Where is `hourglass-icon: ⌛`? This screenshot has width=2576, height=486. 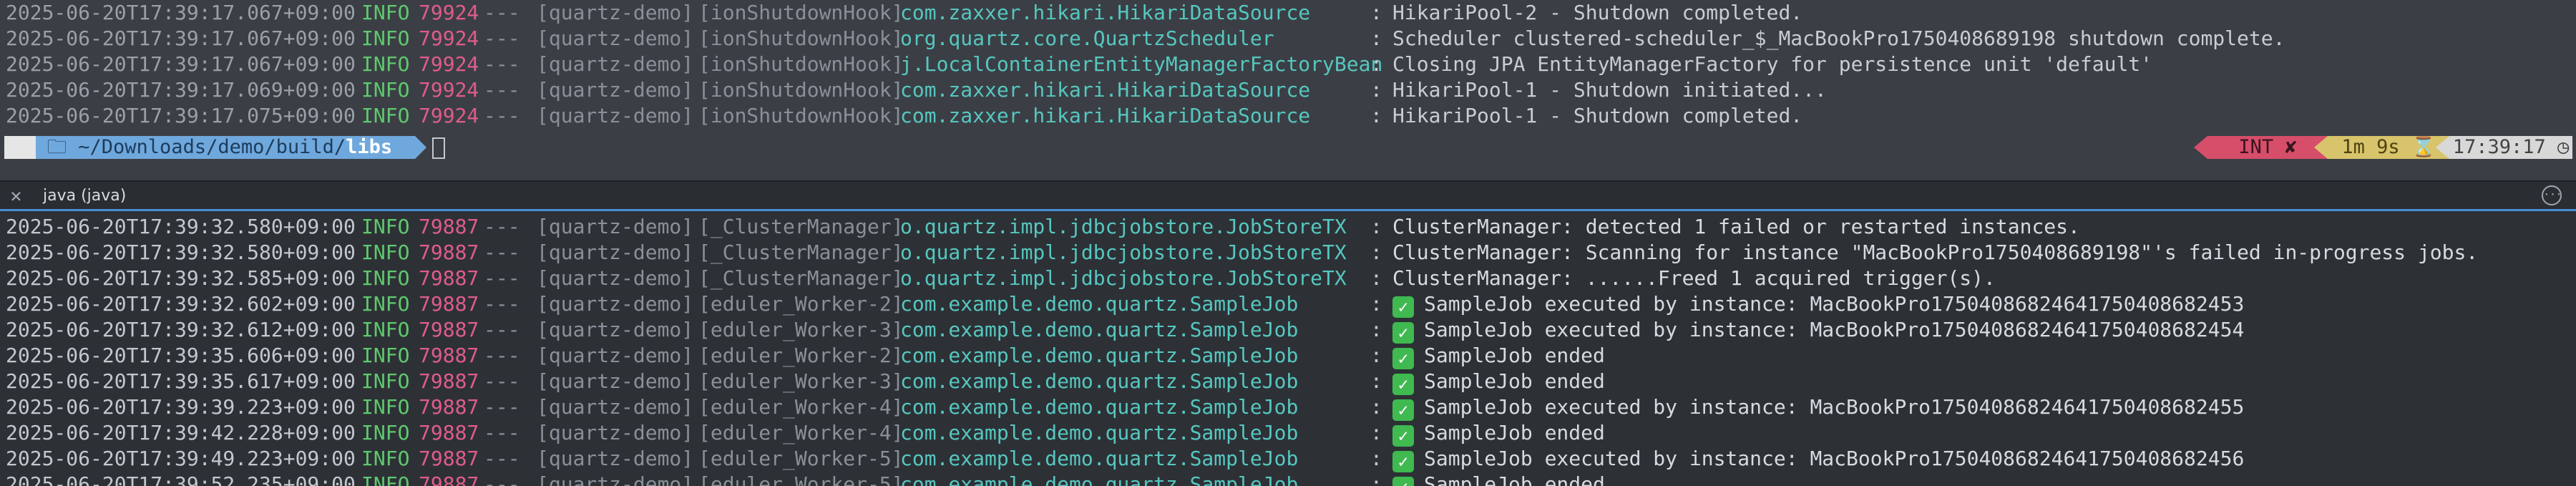
hourglass-icon: ⌛ is located at coordinates (2423, 147).